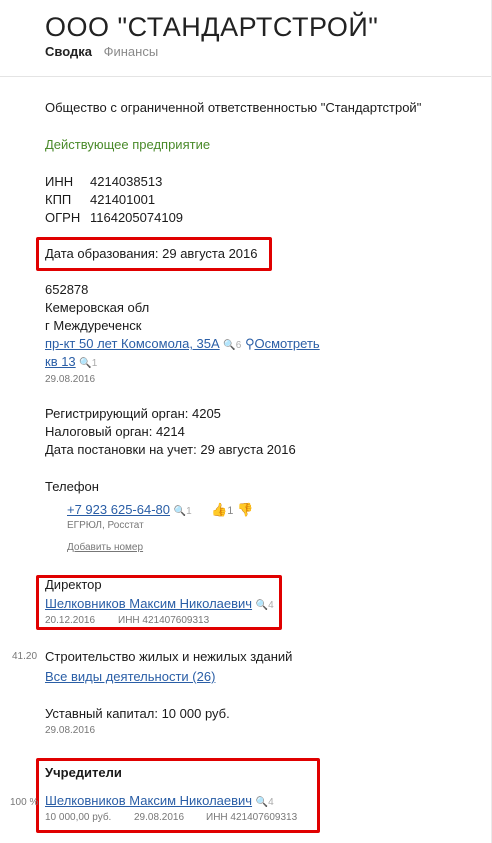 This screenshot has height=843, width=492. Describe the element at coordinates (59, 181) in the screenshot. I see `inn-label: ИНН` at that location.